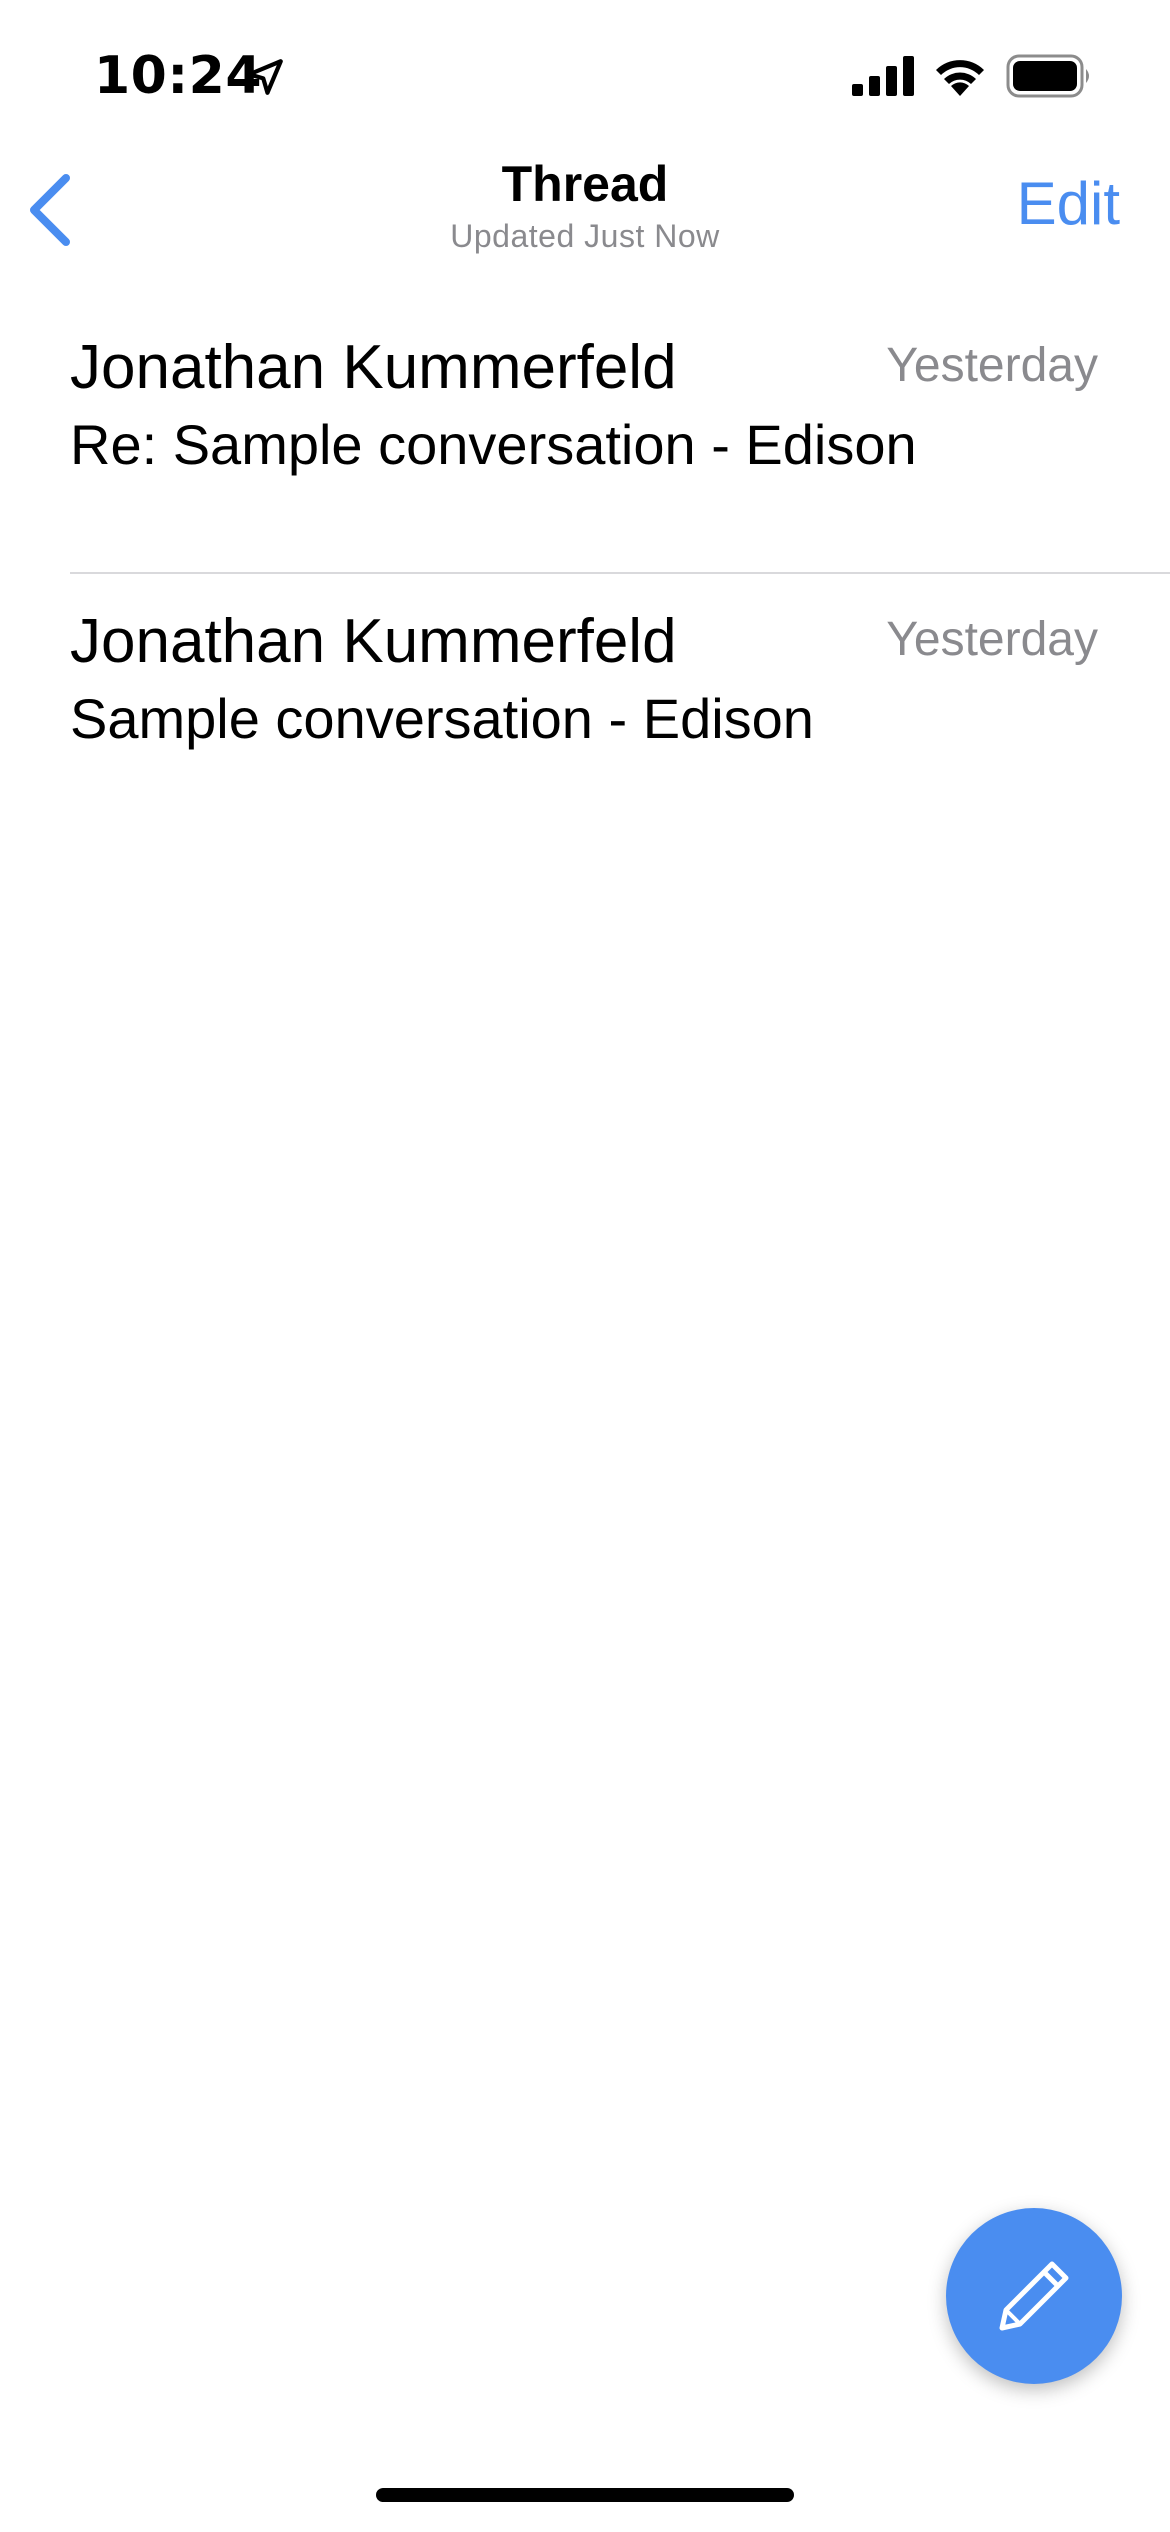  Describe the element at coordinates (585, 2495) in the screenshot. I see `home-indicator` at that location.